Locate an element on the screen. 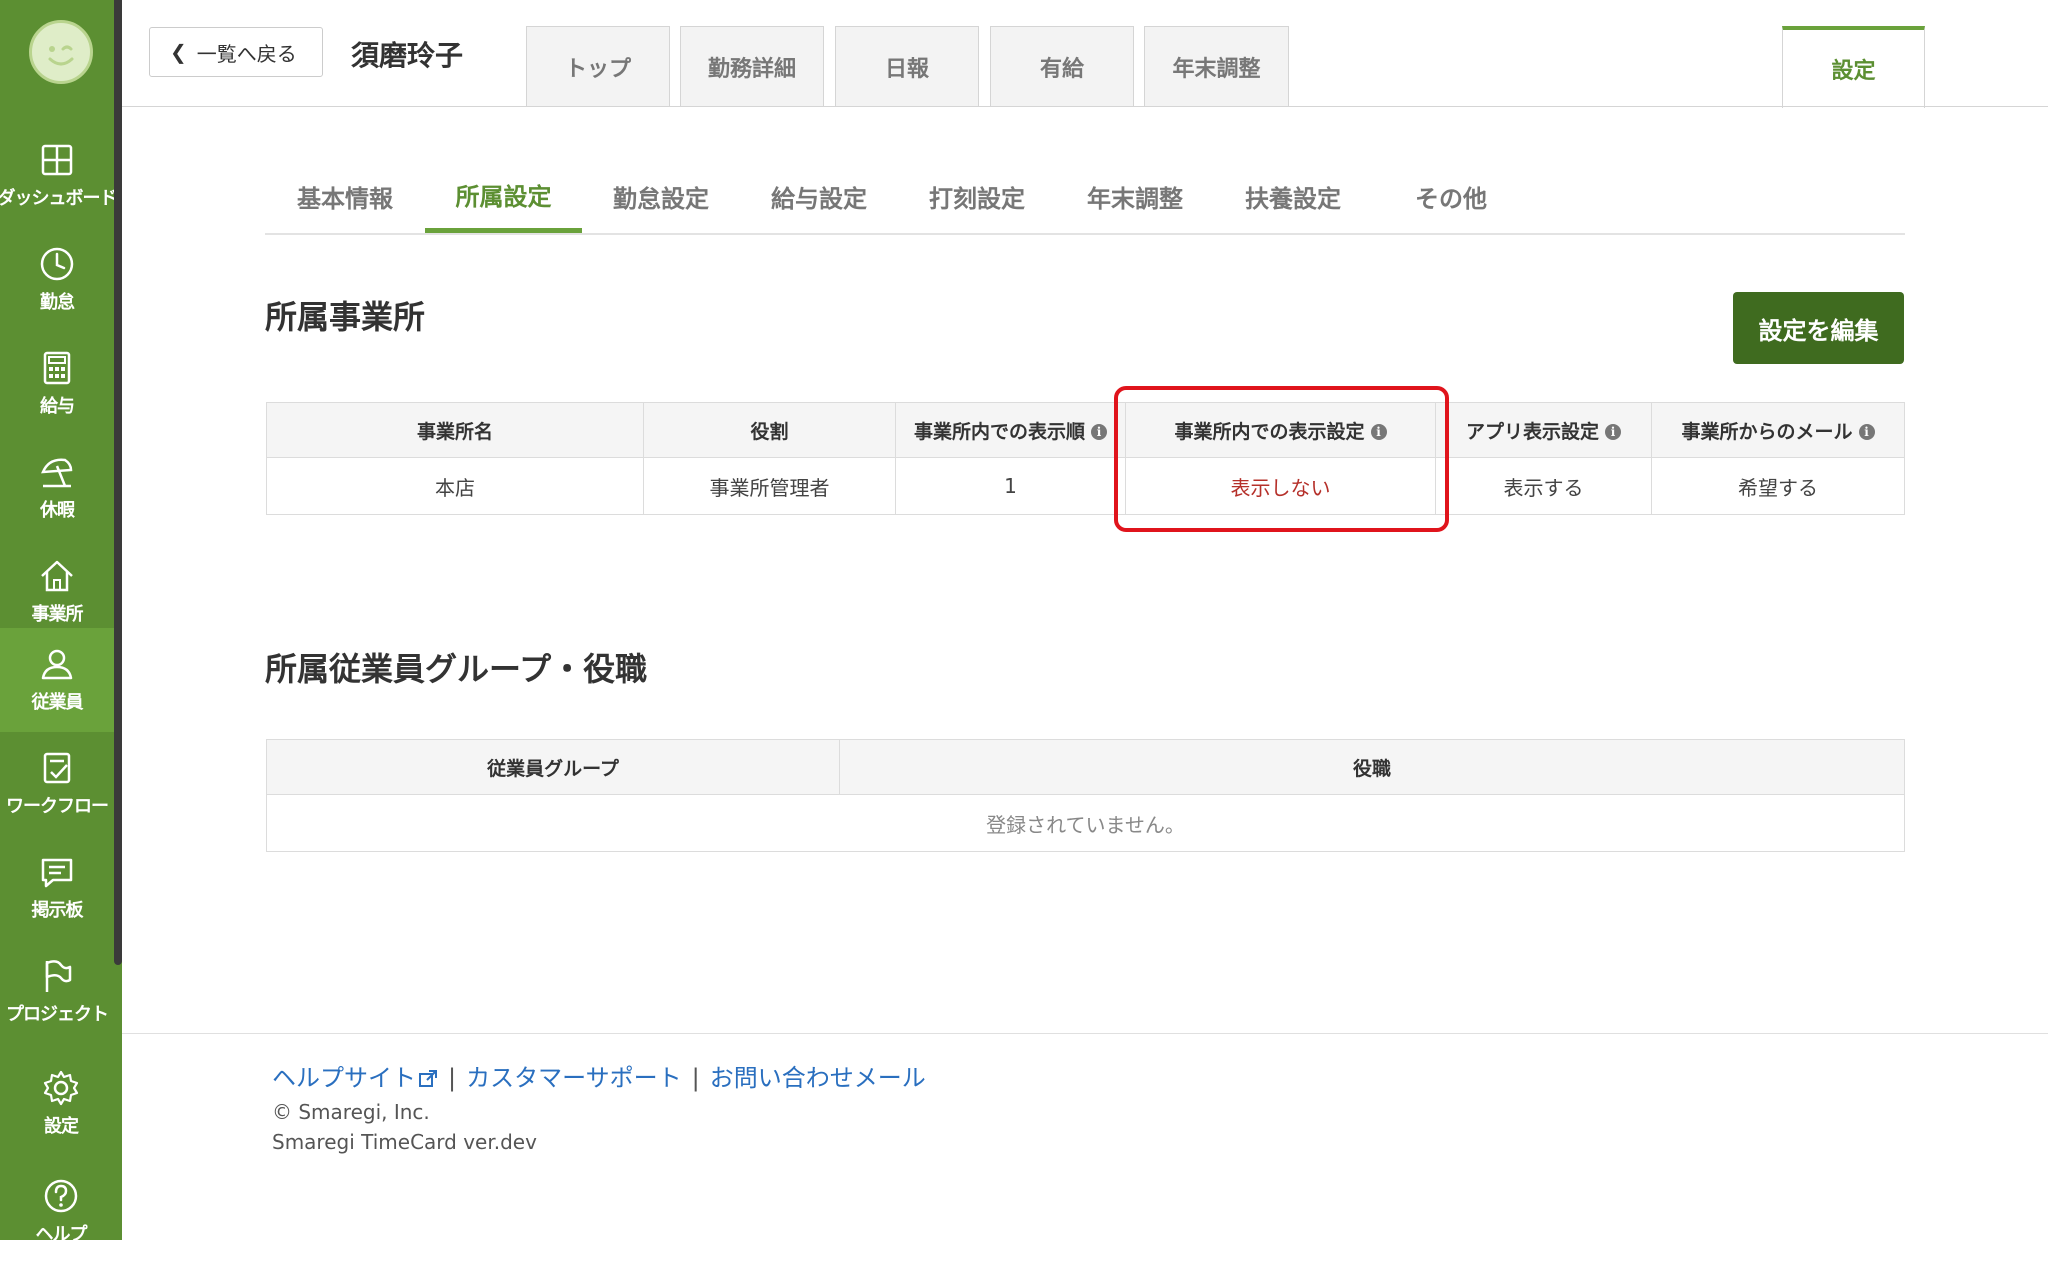 Image resolution: width=2048 pixels, height=1264 pixels. sidebar-item-payroll: 給与 is located at coordinates (57, 384).